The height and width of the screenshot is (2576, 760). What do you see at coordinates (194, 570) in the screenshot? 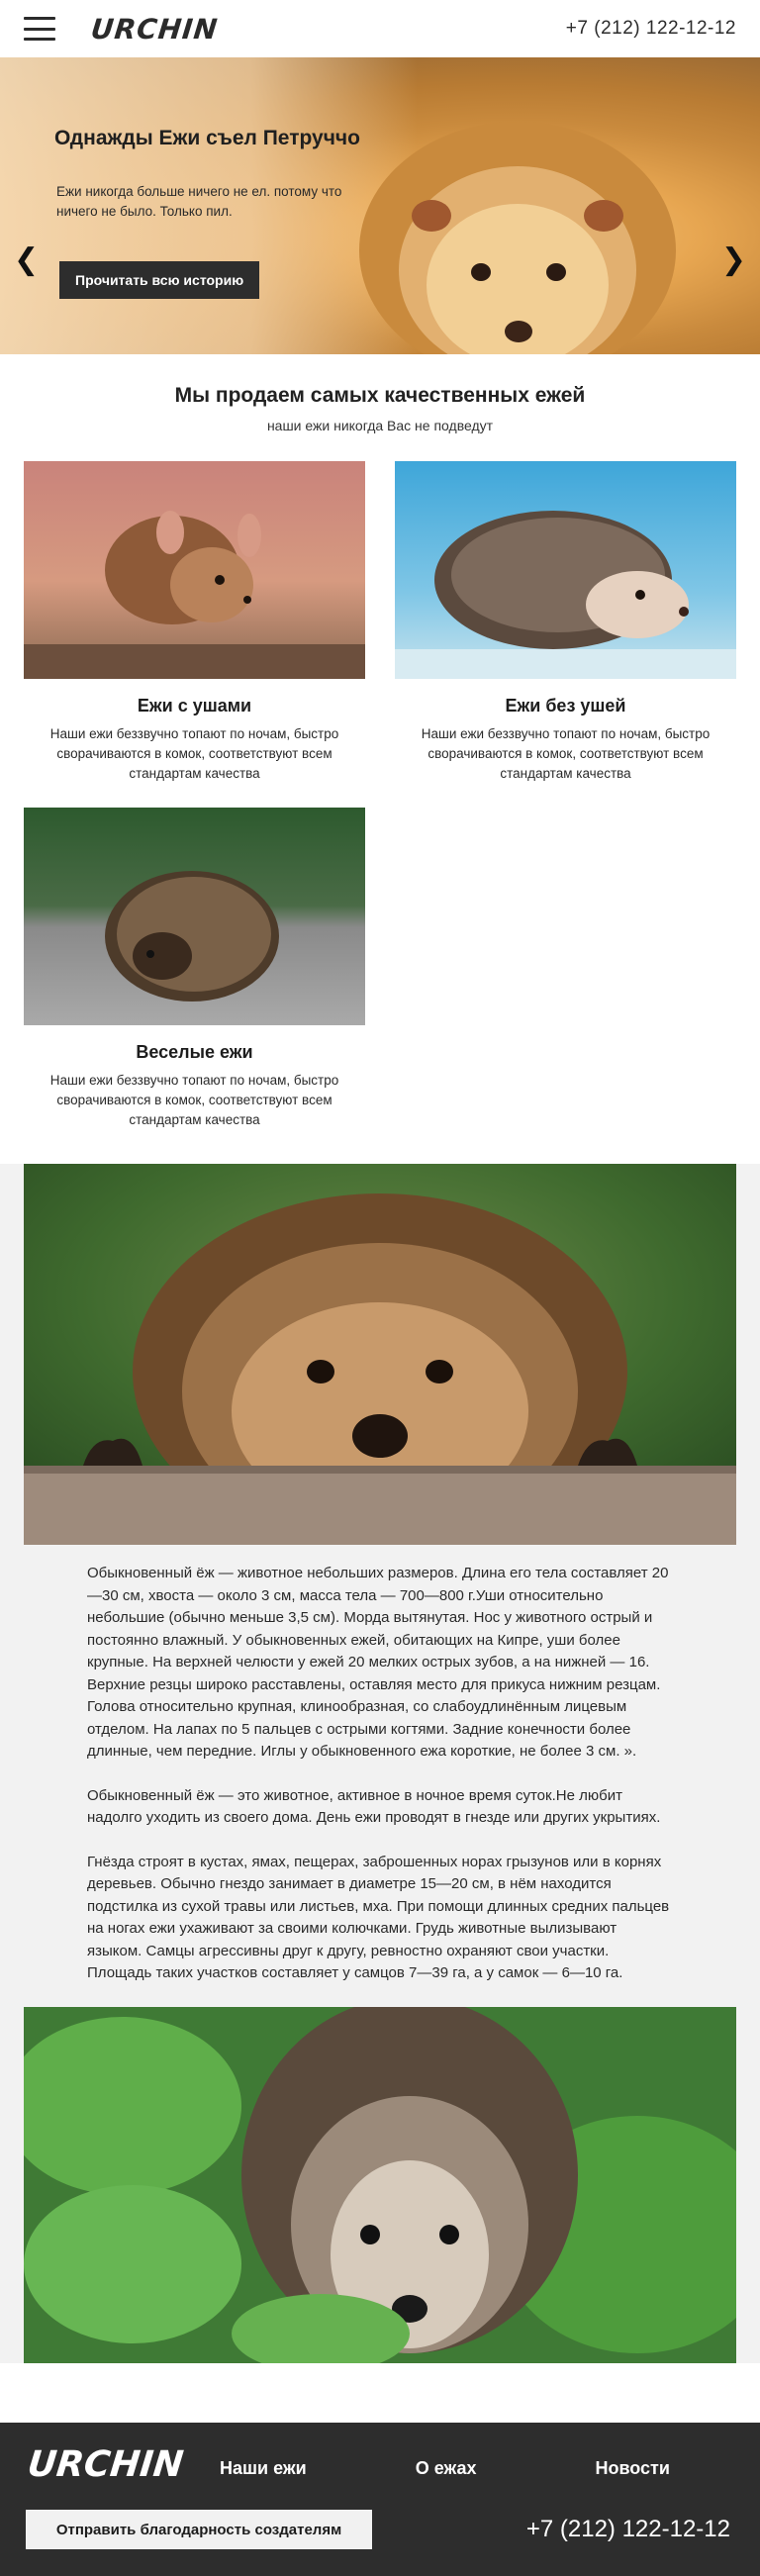
I see `product-image-eared-hedgehog` at bounding box center [194, 570].